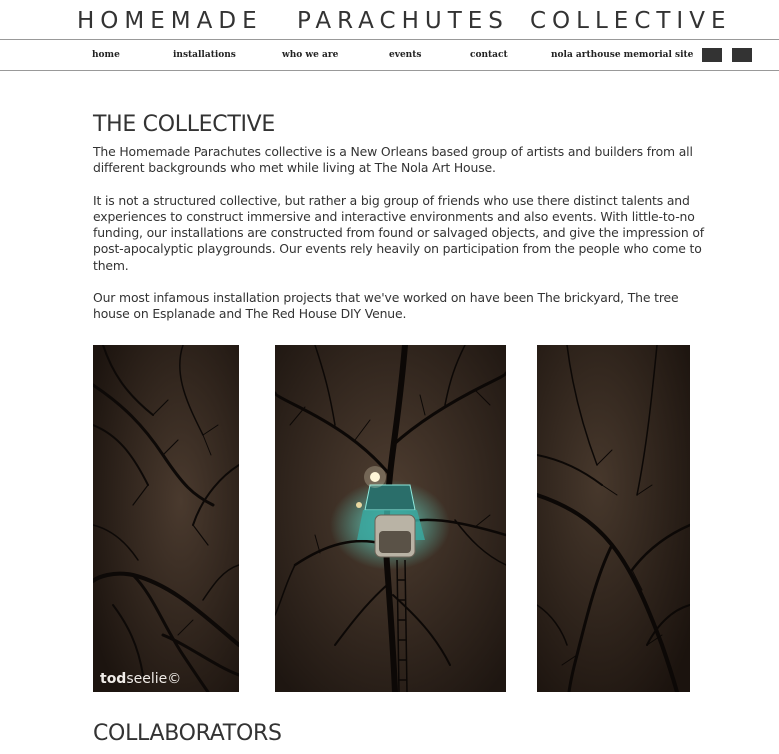  I want to click on site-title: HOMEMADE PARACHUTES COLLECTIVE, so click(389, 21).